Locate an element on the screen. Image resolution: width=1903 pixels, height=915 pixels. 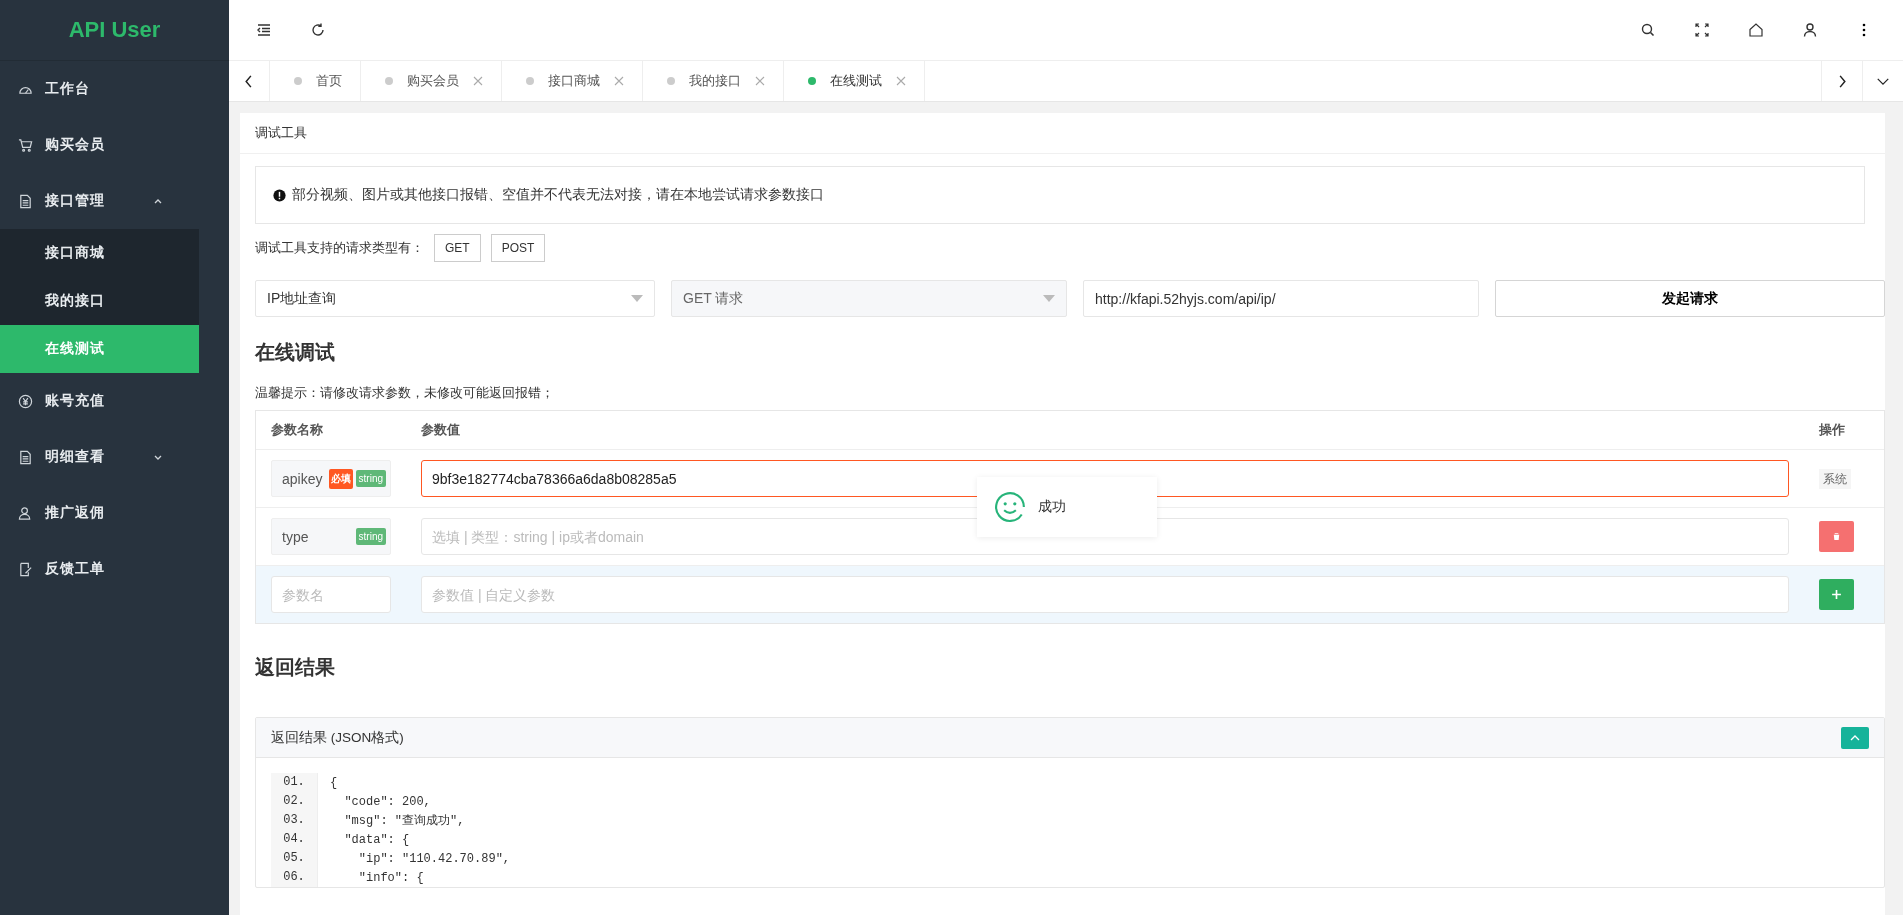
tab: 购买会员 is located at coordinates (431, 81).